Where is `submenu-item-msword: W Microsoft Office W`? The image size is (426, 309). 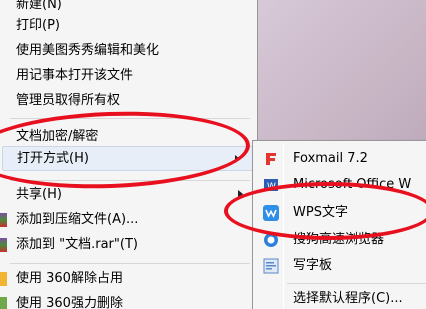 submenu-item-msword: W Microsoft Office W is located at coordinates (340, 185).